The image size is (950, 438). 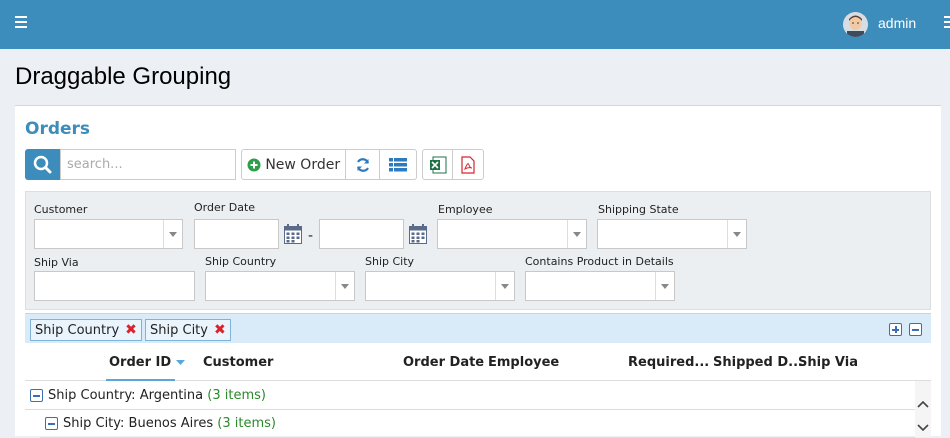 I want to click on ship-city-label: Ship City, so click(x=390, y=261).